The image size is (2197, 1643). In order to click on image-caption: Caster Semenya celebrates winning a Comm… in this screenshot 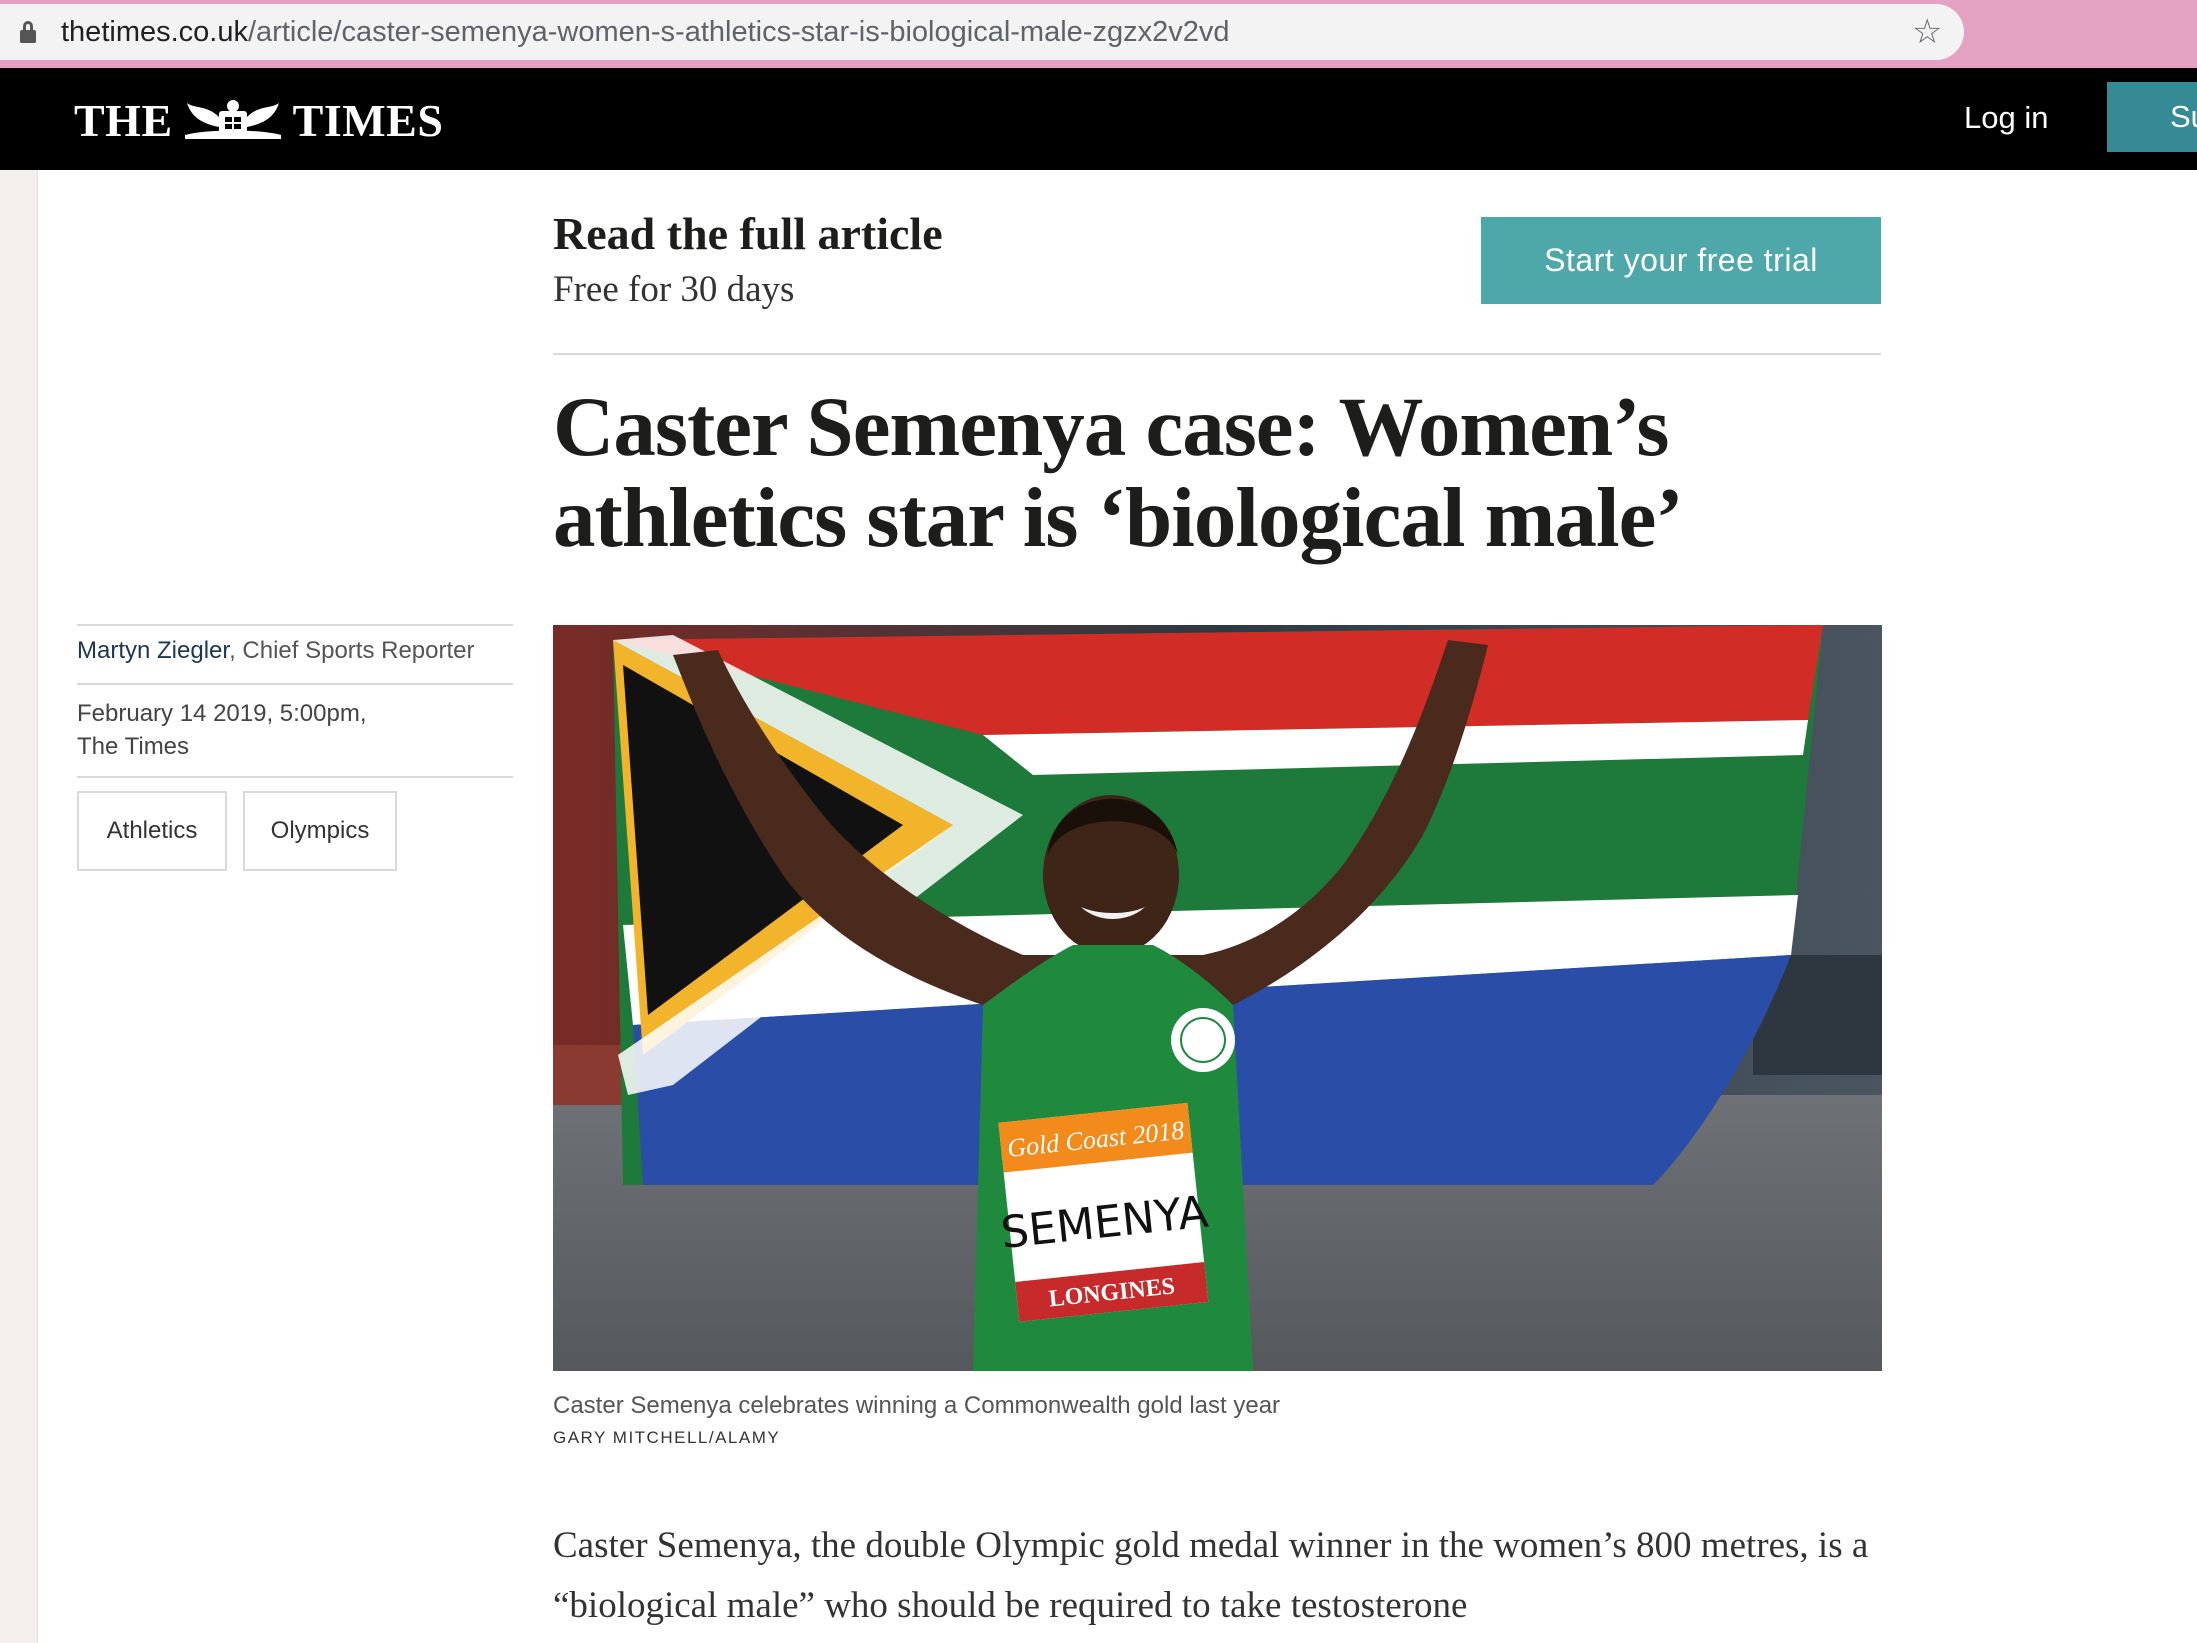, I will do `click(917, 1405)`.